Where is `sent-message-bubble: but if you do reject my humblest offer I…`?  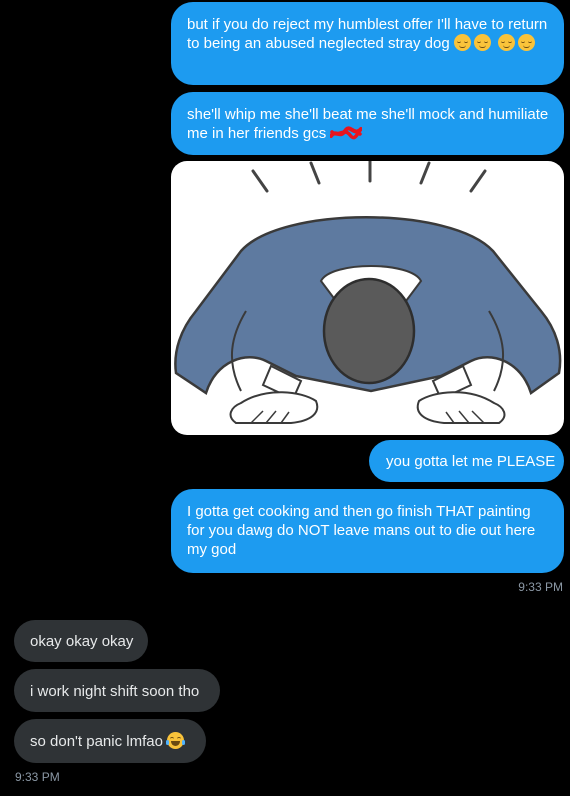 sent-message-bubble: but if you do reject my humblest offer I… is located at coordinates (367, 43).